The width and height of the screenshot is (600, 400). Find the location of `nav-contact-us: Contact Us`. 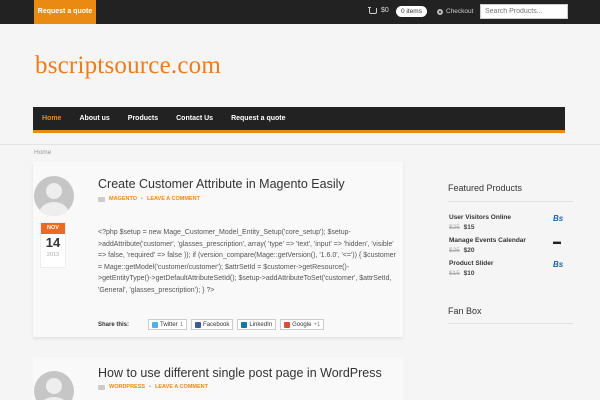

nav-contact-us: Contact Us is located at coordinates (194, 118).